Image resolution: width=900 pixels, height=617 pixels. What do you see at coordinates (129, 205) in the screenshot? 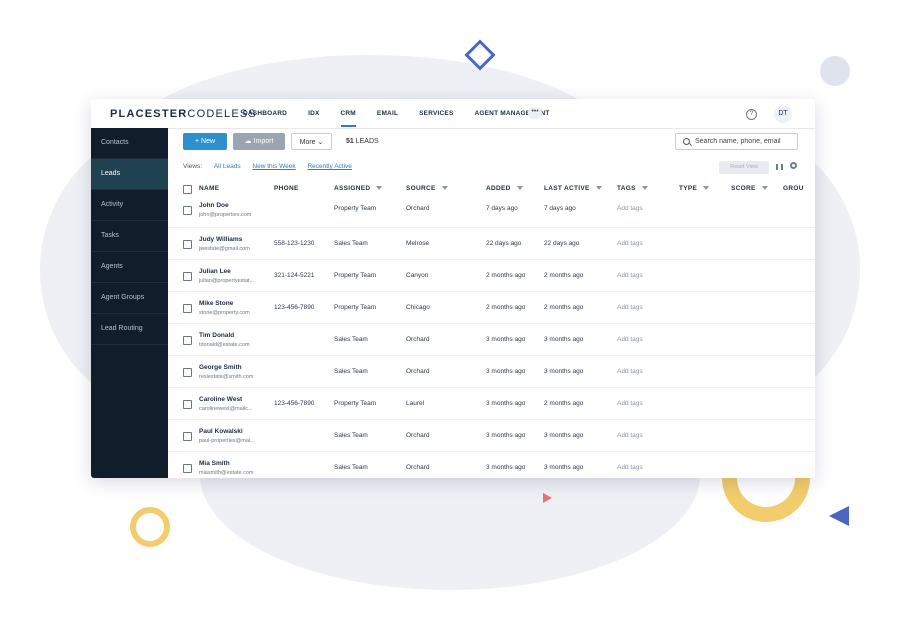
I see `sidebar-item-activity: Activity` at bounding box center [129, 205].